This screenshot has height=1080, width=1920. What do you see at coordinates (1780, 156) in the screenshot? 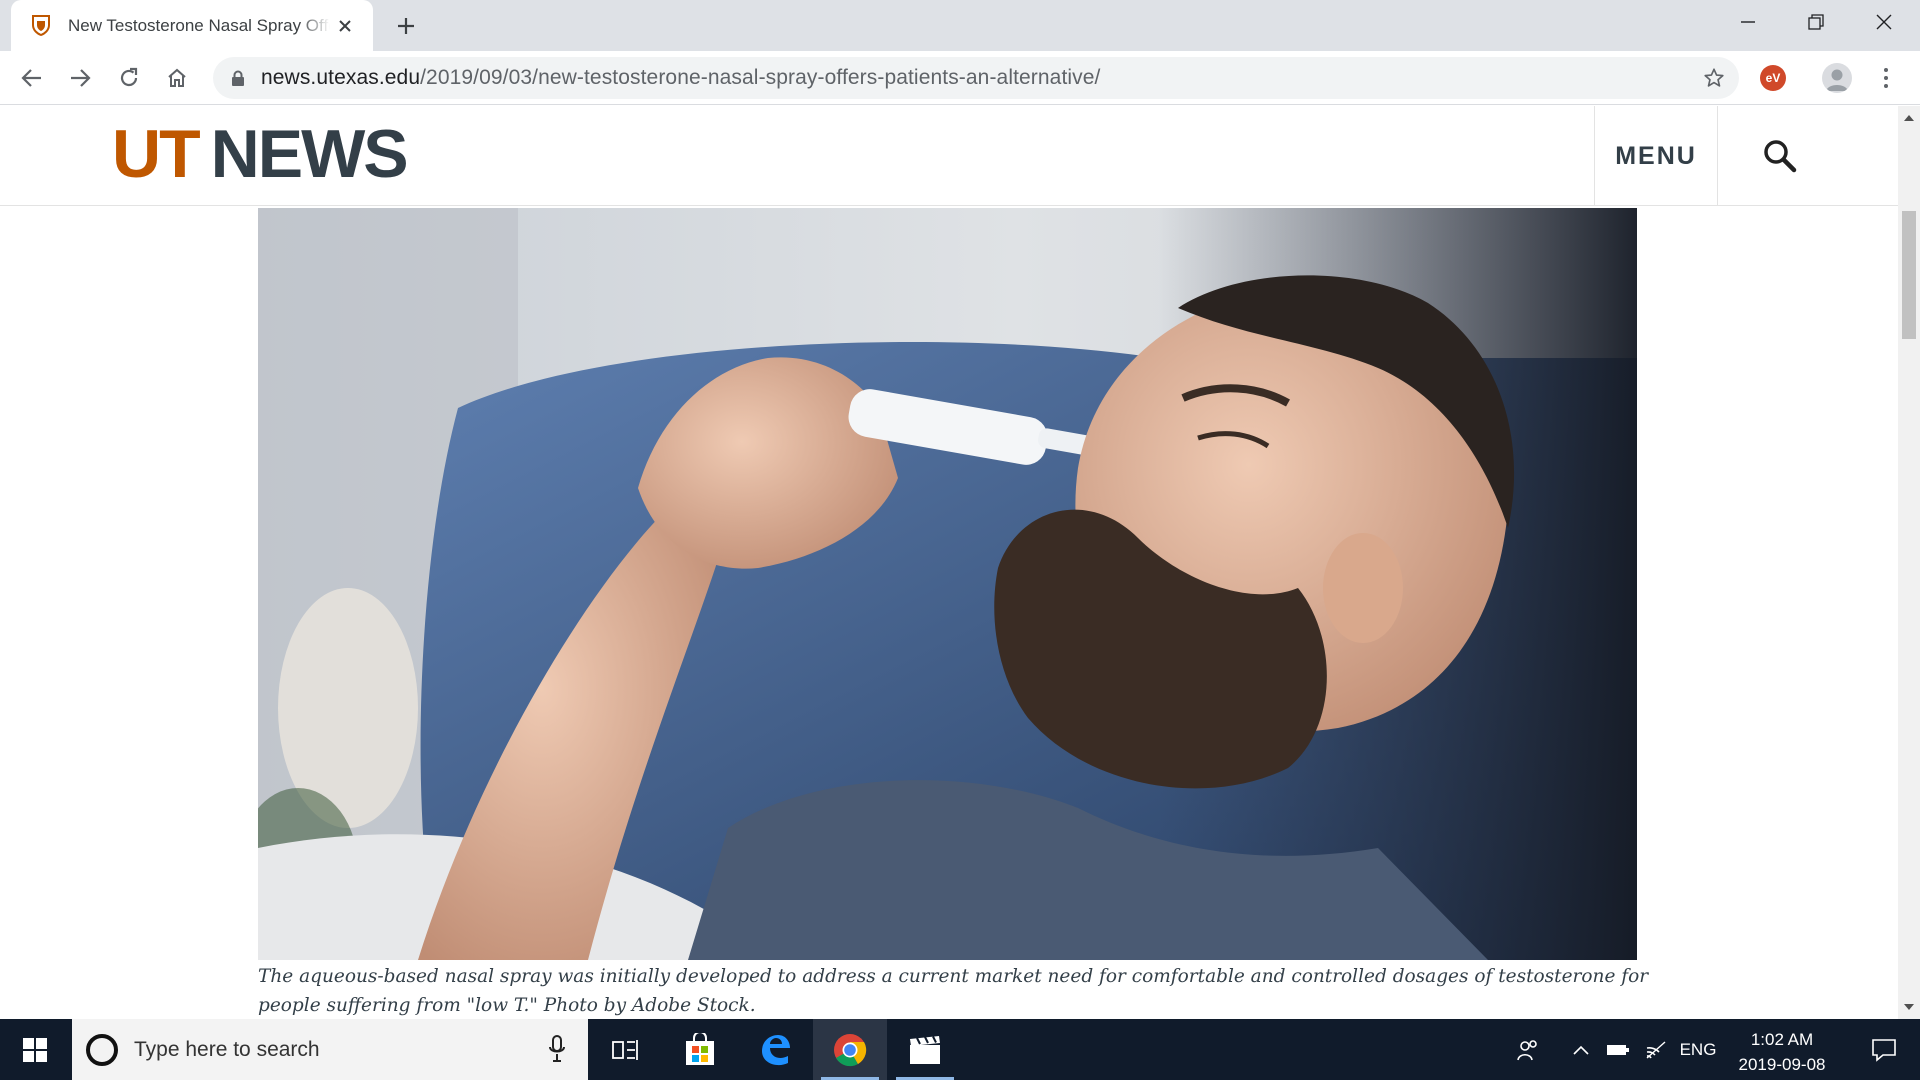
I see `site-search-icon` at bounding box center [1780, 156].